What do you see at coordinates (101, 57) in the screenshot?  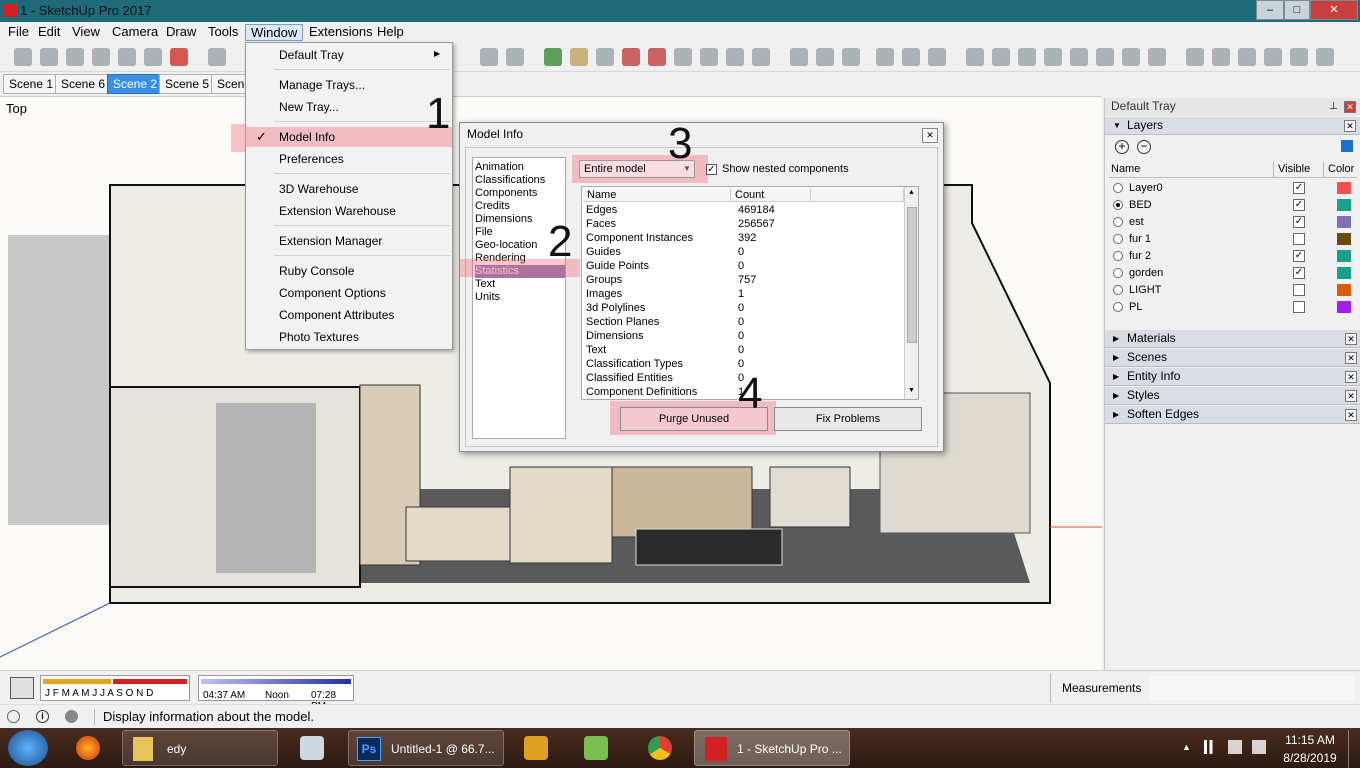 I see `front-view-icon` at bounding box center [101, 57].